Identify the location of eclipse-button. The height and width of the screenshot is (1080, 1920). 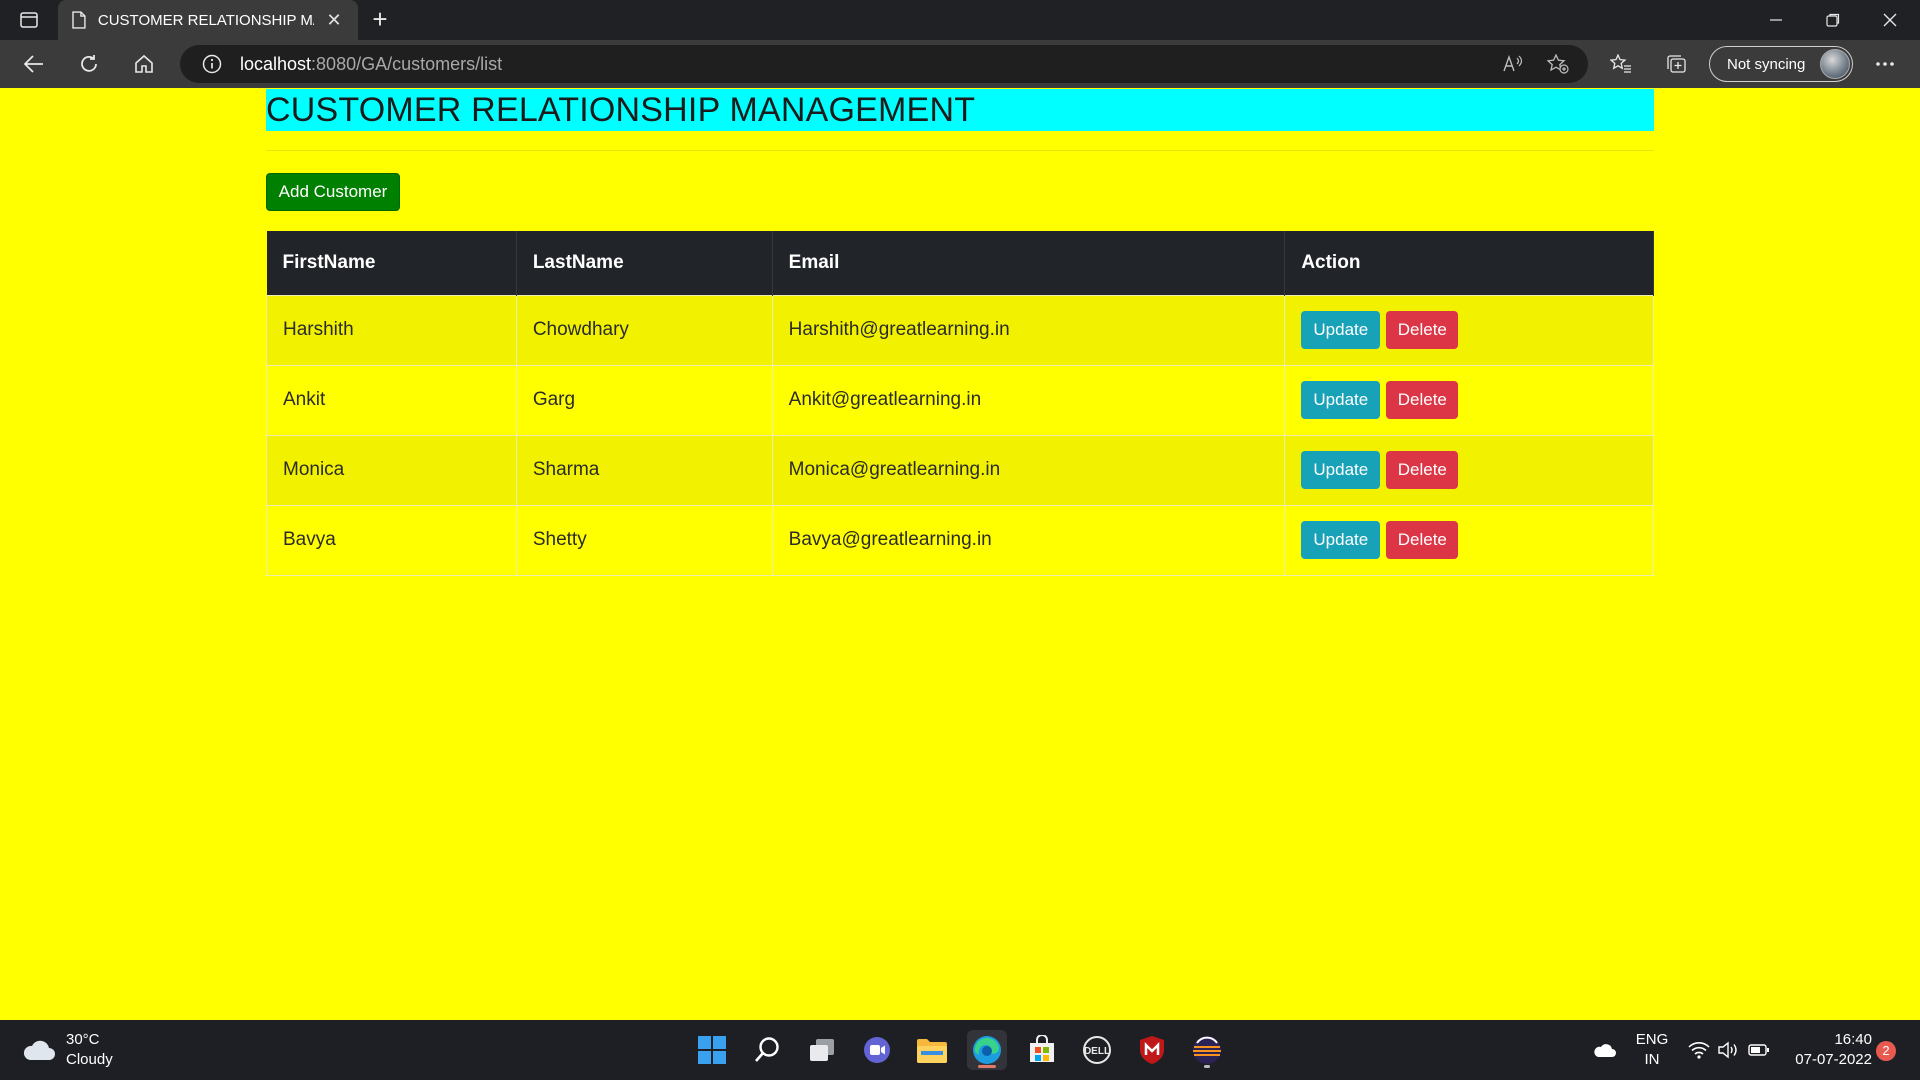
(1207, 1050).